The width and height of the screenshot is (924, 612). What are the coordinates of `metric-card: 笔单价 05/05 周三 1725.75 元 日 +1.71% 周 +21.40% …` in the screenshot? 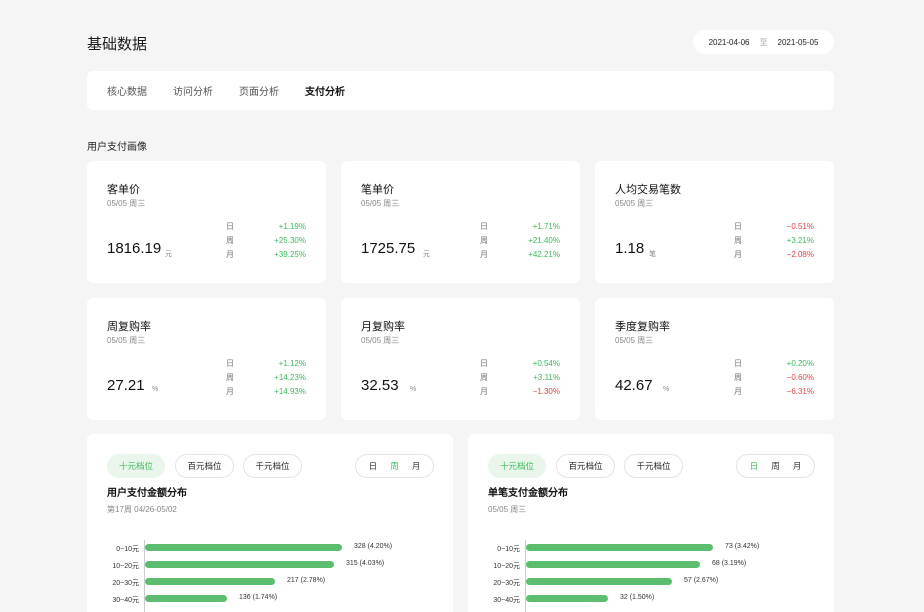 It's located at (460, 222).